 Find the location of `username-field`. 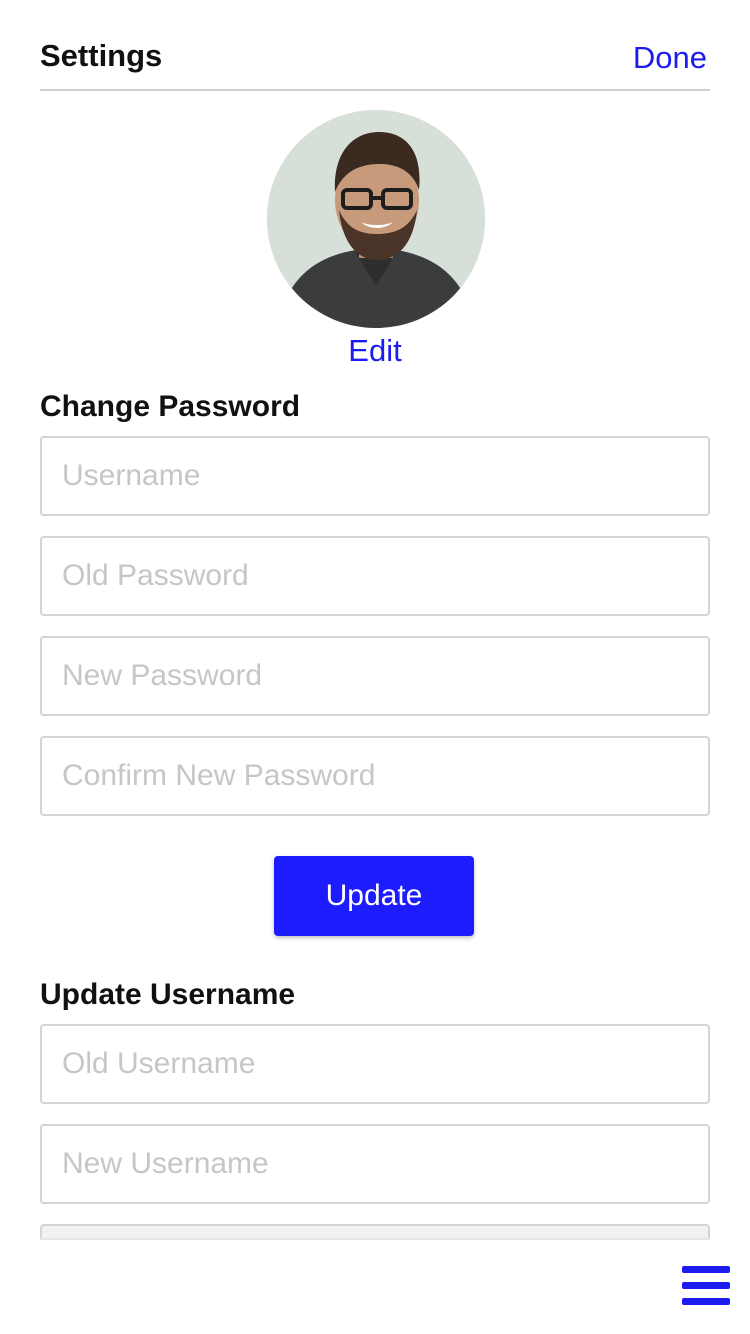

username-field is located at coordinates (375, 476).